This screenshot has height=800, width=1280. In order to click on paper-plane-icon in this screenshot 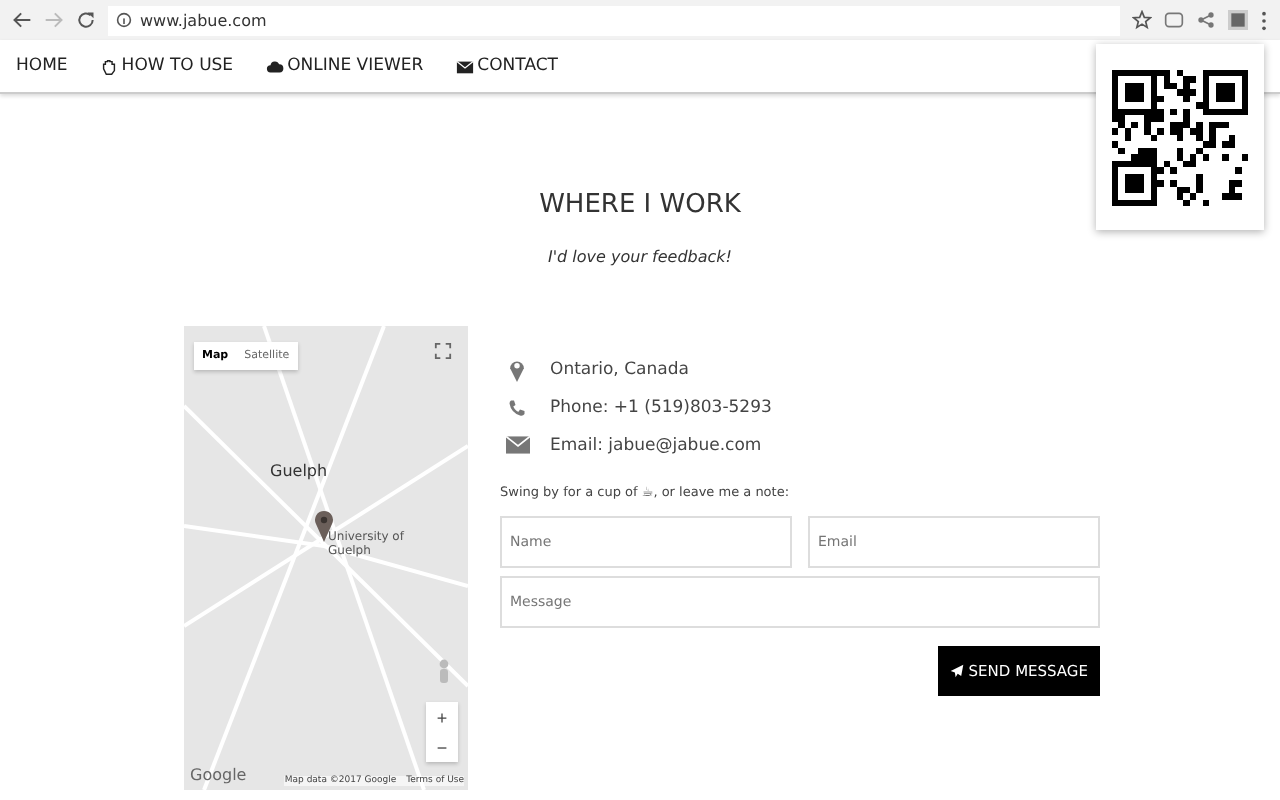, I will do `click(957, 671)`.